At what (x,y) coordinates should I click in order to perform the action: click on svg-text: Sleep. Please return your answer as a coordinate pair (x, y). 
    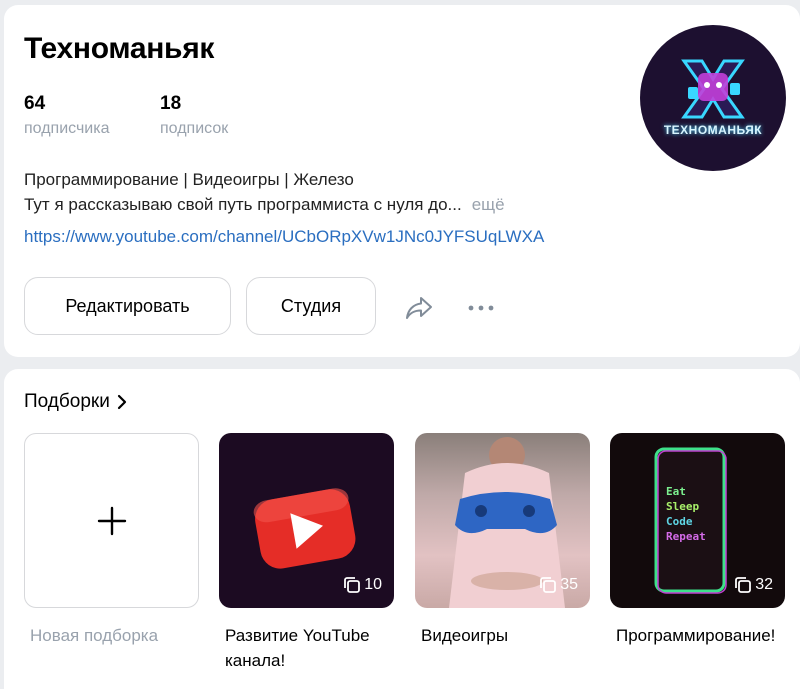
    Looking at the image, I should click on (682, 506).